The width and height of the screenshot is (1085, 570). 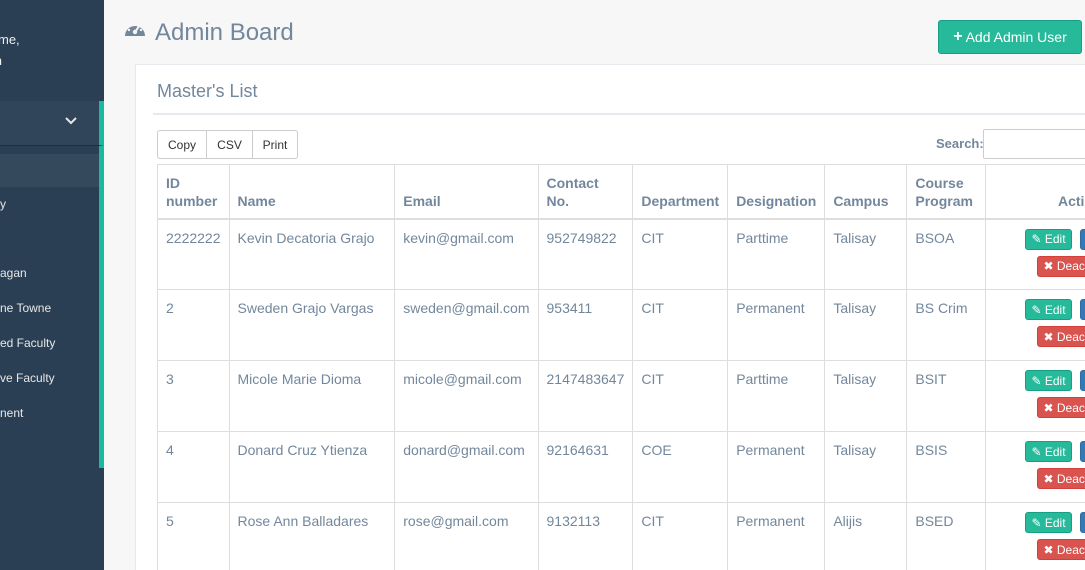 I want to click on th-name: Name, so click(x=312, y=192).